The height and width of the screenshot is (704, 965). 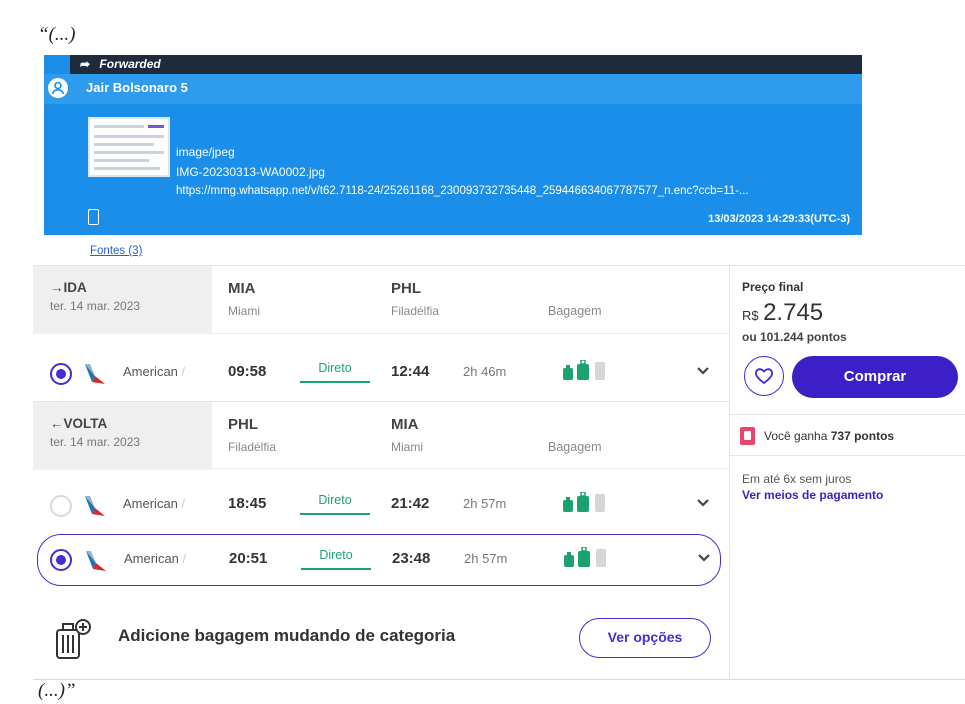 What do you see at coordinates (287, 635) in the screenshot?
I see `add-baggage-text: Adicione bagagem mudando de categoria` at bounding box center [287, 635].